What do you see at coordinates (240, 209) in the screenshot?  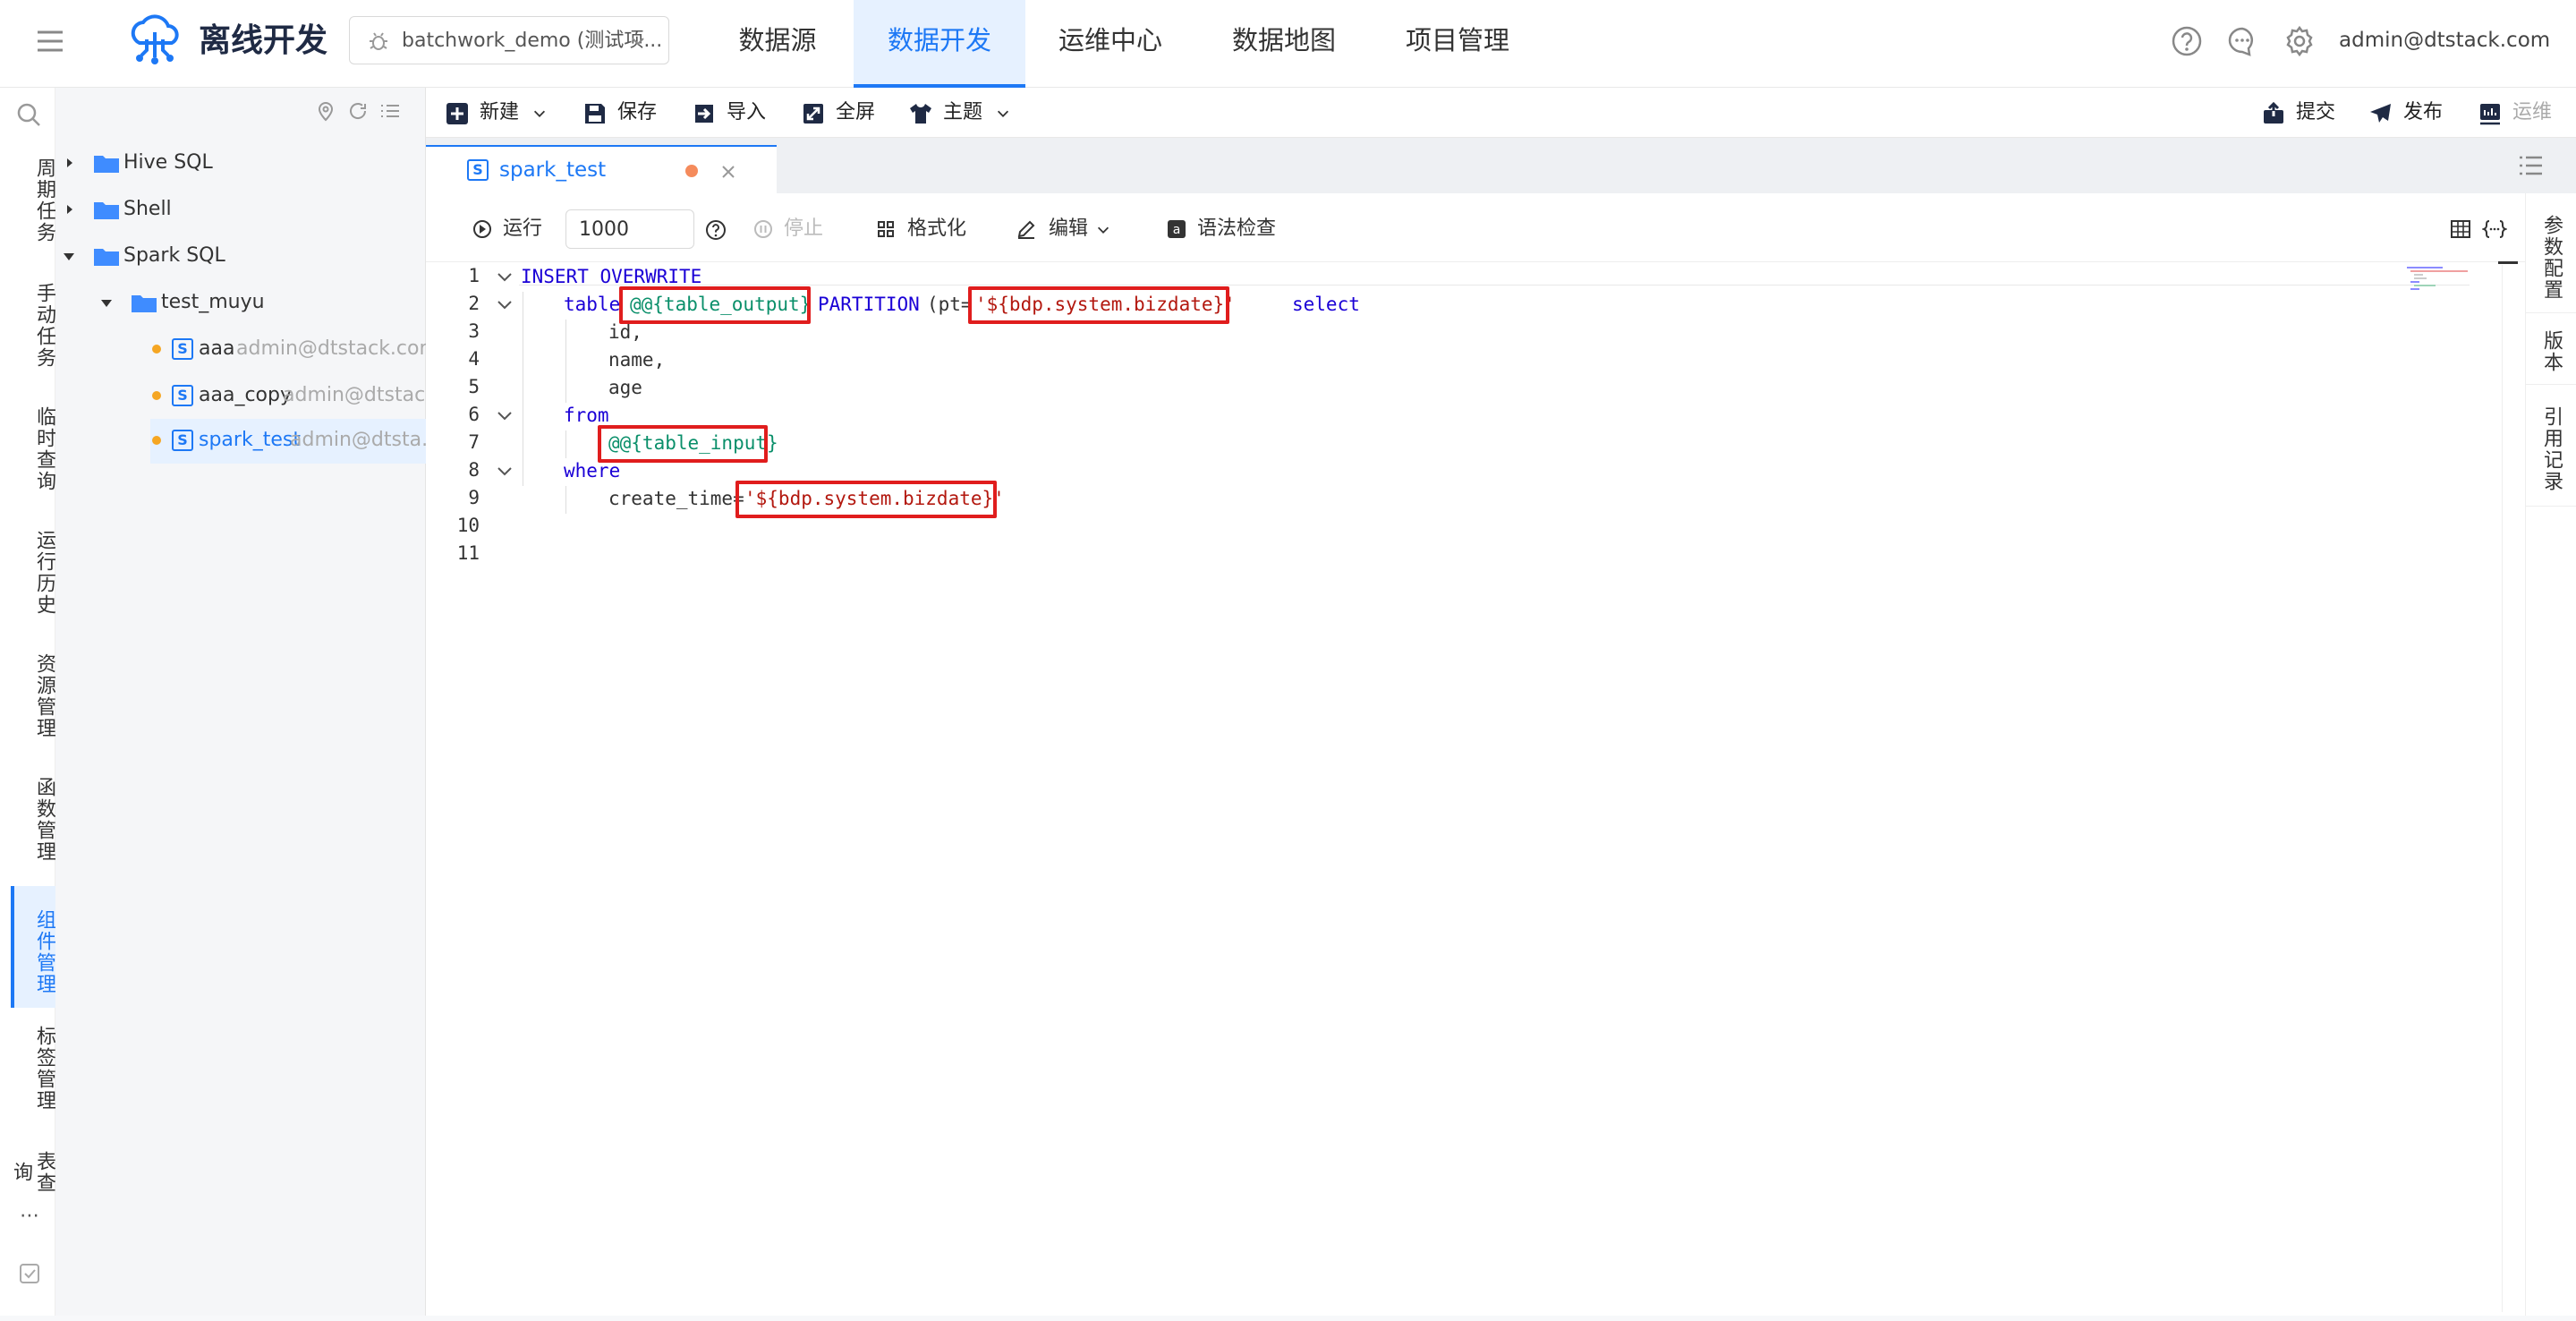 I see `tree-folder-shell: Shell` at bounding box center [240, 209].